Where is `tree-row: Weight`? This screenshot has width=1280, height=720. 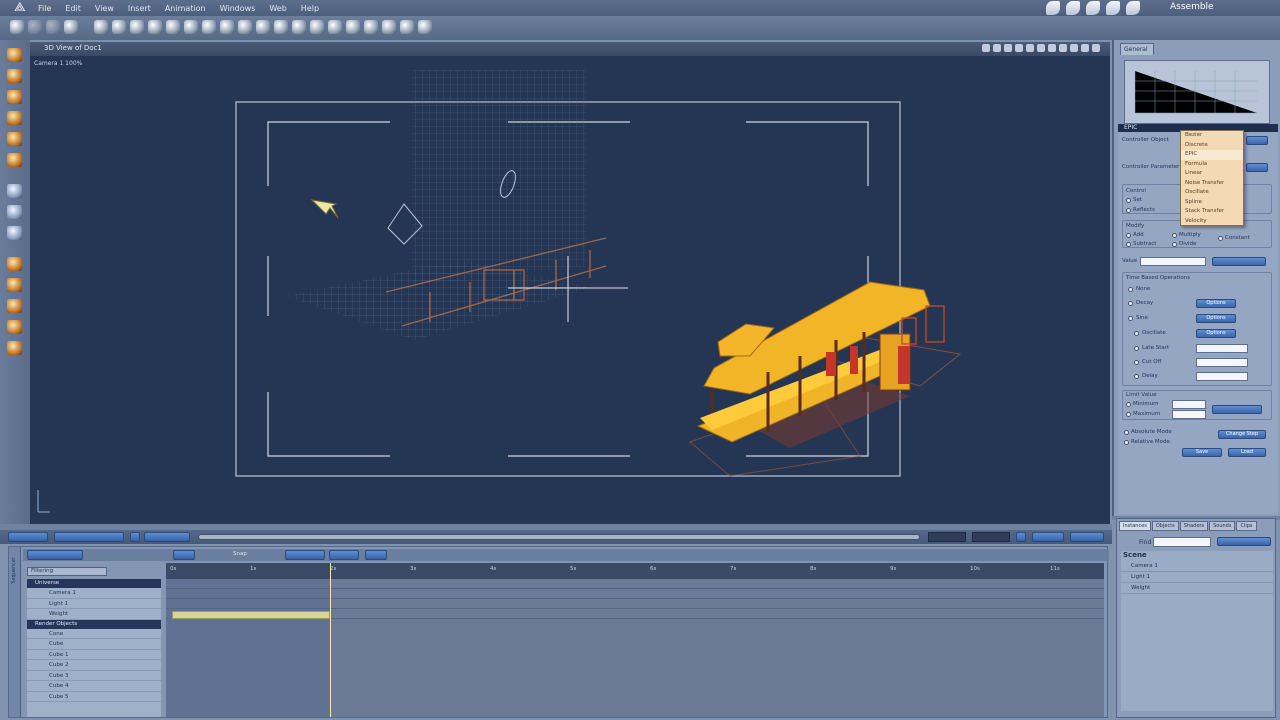
tree-row: Weight is located at coordinates (94, 614).